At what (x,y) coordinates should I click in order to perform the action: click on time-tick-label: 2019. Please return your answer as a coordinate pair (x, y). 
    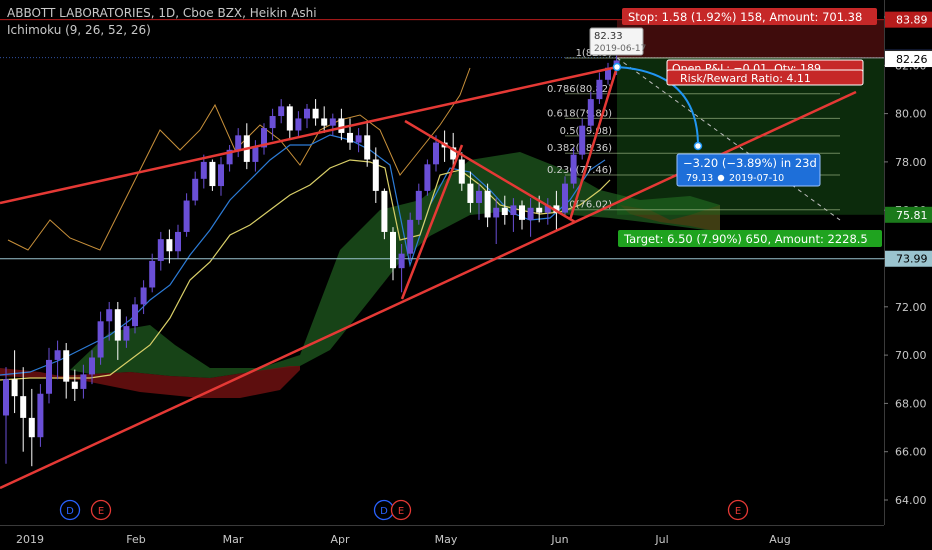
    Looking at the image, I should click on (30, 539).